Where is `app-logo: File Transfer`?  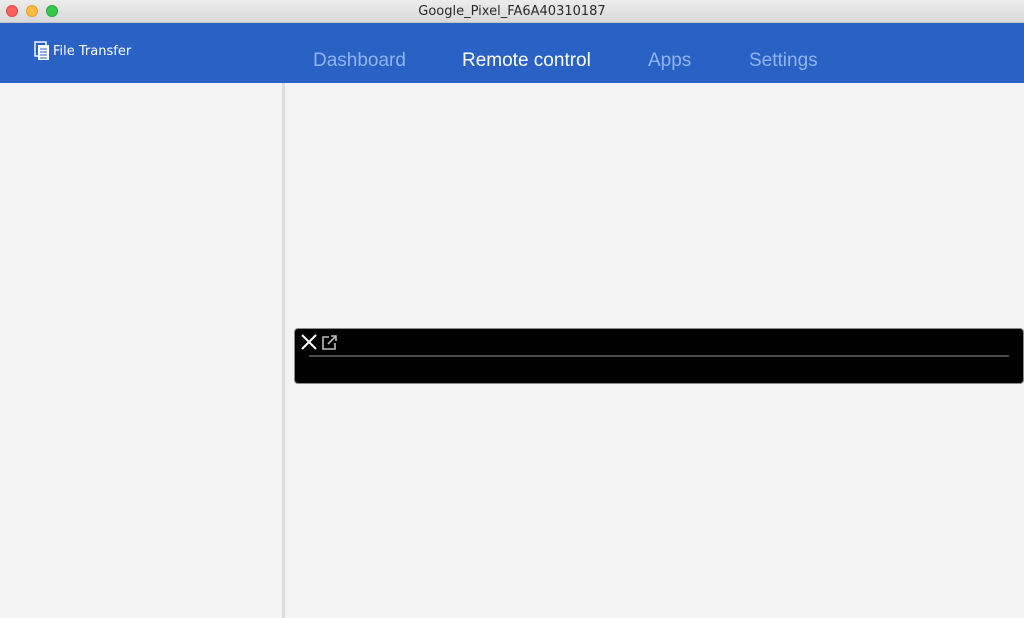
app-logo: File Transfer is located at coordinates (82, 51).